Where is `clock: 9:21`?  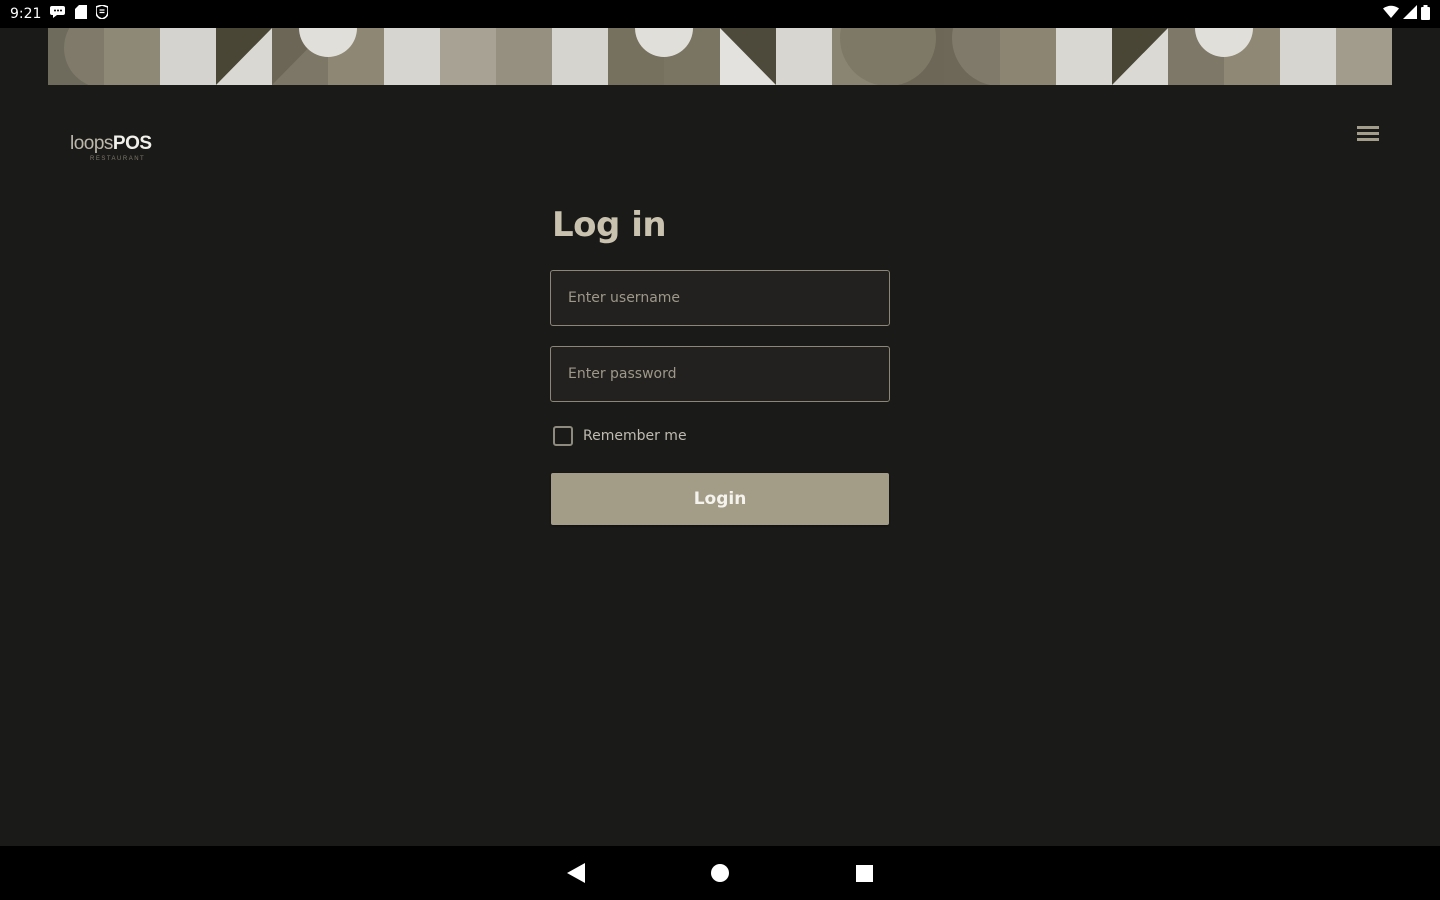
clock: 9:21 is located at coordinates (26, 14).